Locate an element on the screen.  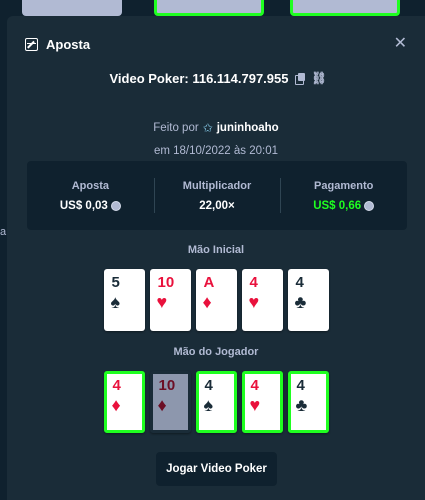
username-link: juninhoaho is located at coordinates (248, 128).